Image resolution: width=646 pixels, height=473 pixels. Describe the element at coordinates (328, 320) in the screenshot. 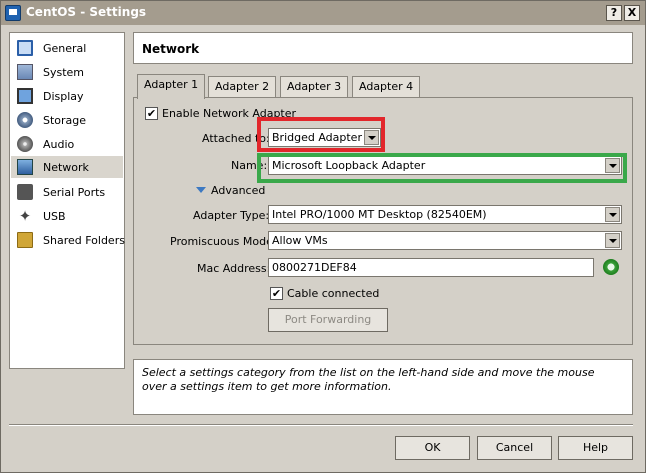

I see `port-forwarding-button: Port Forwarding` at that location.